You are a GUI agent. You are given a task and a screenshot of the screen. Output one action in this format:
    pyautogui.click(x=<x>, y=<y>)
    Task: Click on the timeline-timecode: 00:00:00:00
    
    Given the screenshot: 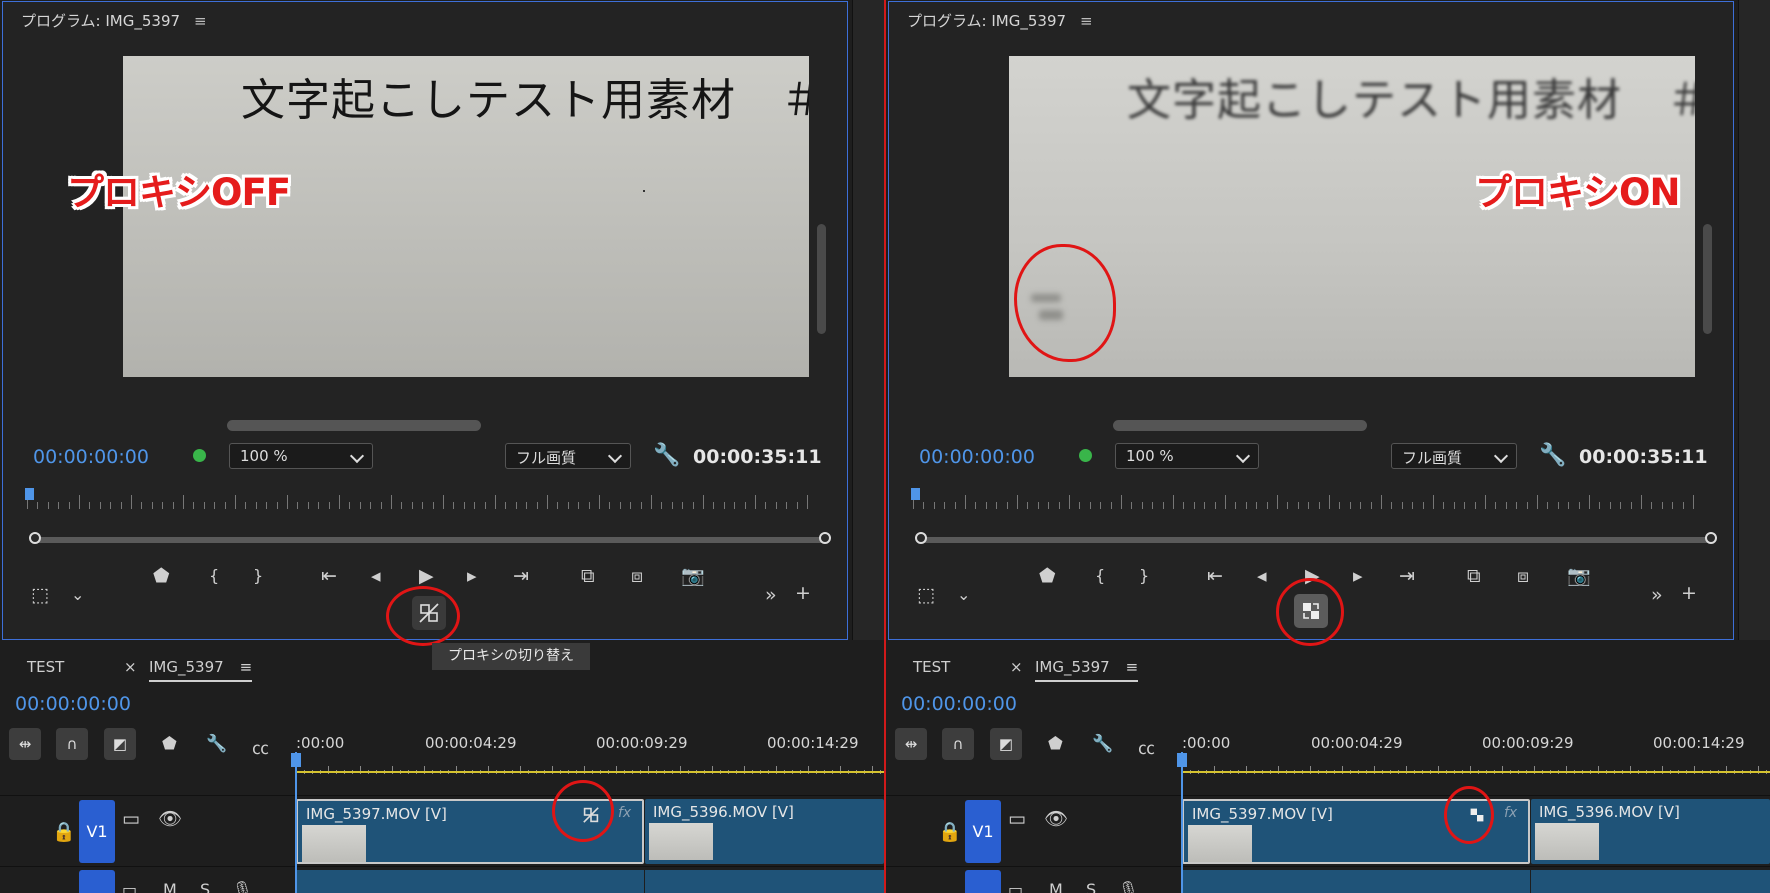 What is the action you would take?
    pyautogui.click(x=959, y=704)
    